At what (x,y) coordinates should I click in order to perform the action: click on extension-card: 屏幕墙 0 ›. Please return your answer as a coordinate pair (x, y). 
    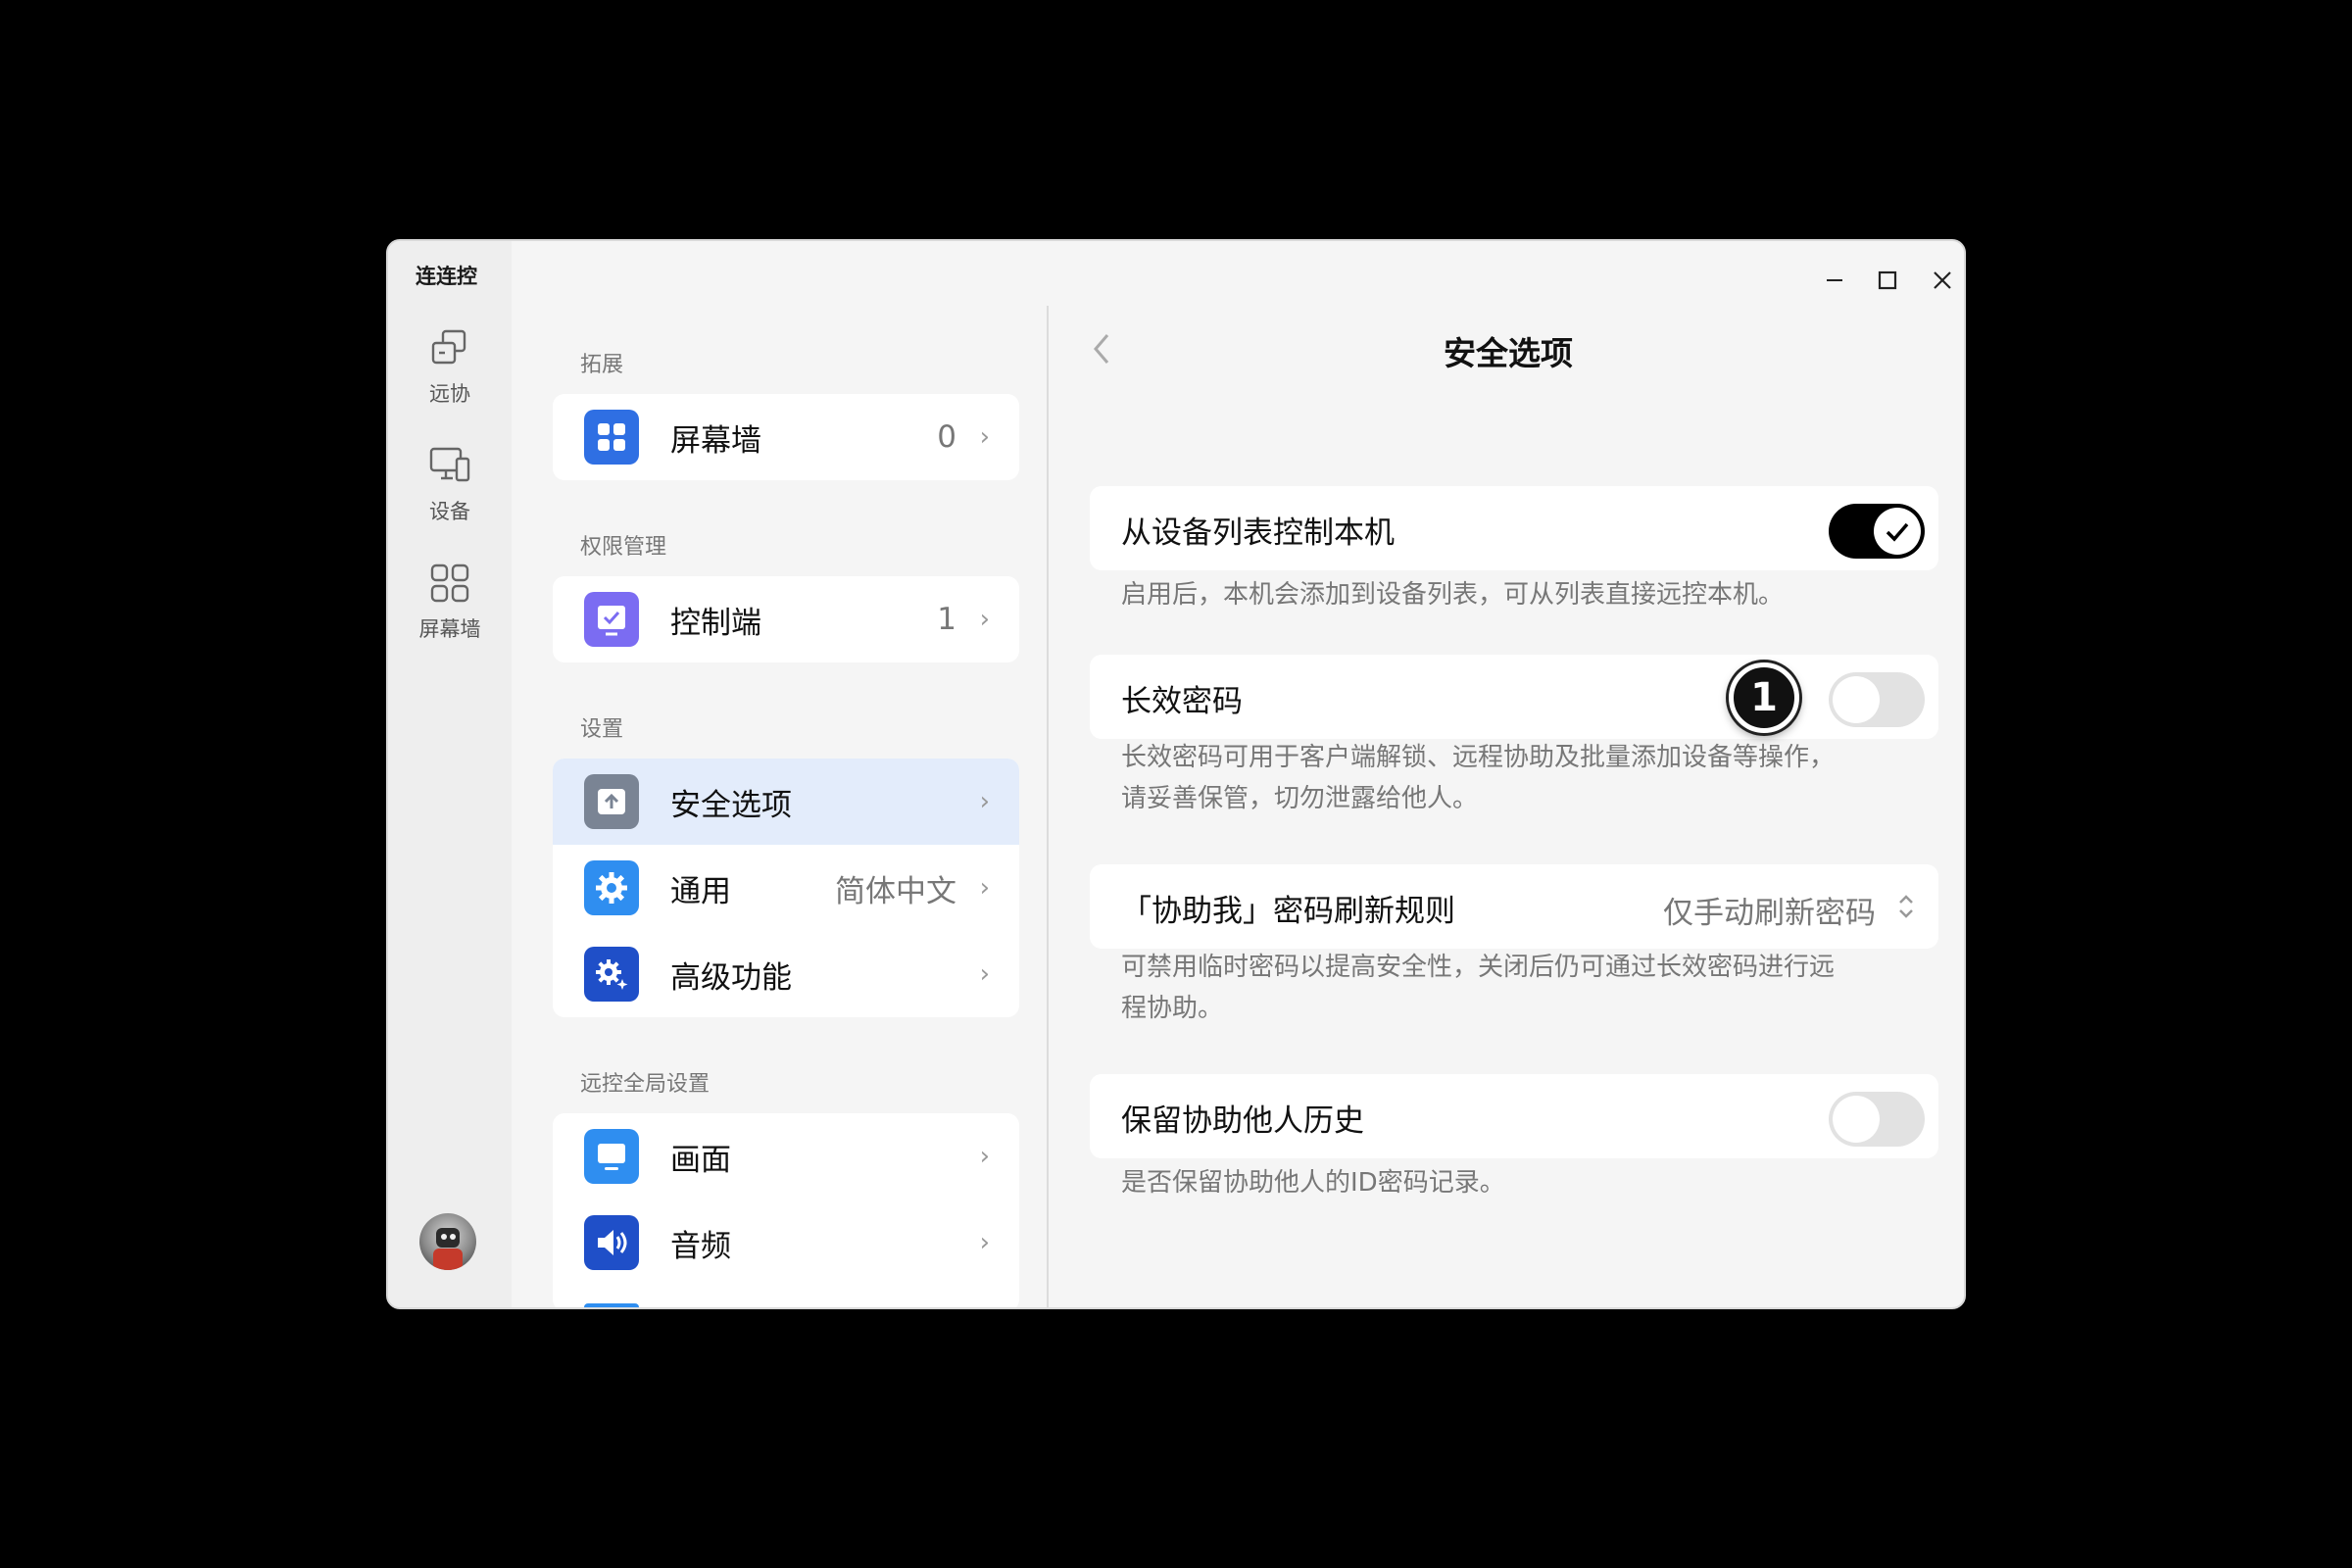
    Looking at the image, I should click on (786, 437).